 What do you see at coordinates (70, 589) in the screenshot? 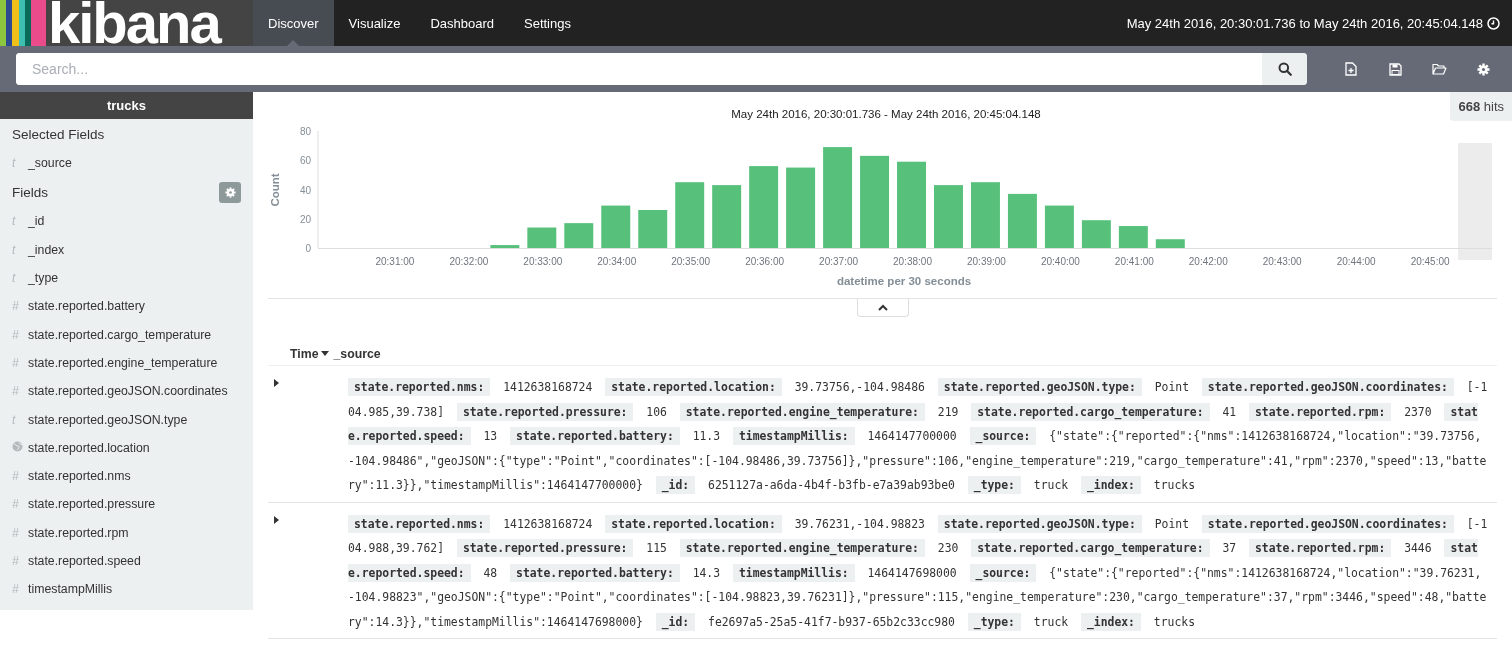
I see `field-name: timestampMillis` at bounding box center [70, 589].